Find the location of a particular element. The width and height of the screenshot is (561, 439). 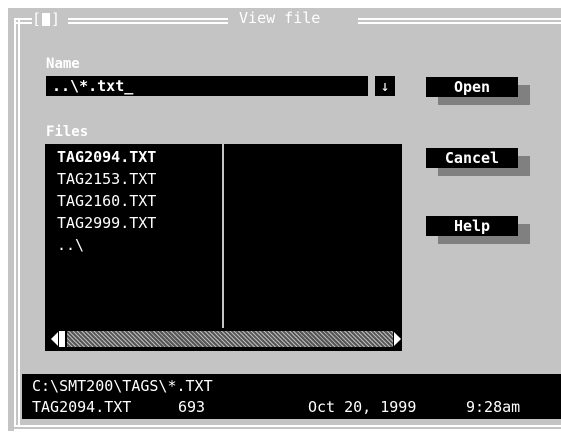

status-file-time: 9:28am is located at coordinates (493, 407).